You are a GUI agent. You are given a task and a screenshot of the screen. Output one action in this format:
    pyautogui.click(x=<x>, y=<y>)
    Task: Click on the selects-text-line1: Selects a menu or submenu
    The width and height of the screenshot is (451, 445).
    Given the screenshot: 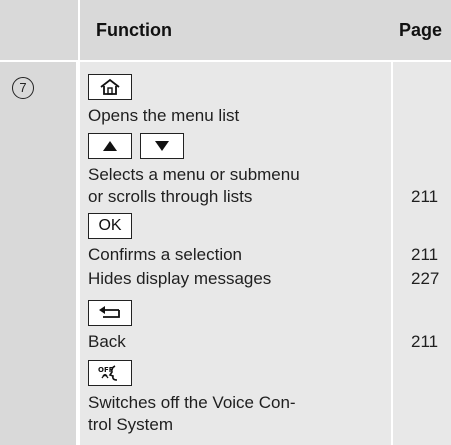 What is the action you would take?
    pyautogui.click(x=194, y=174)
    